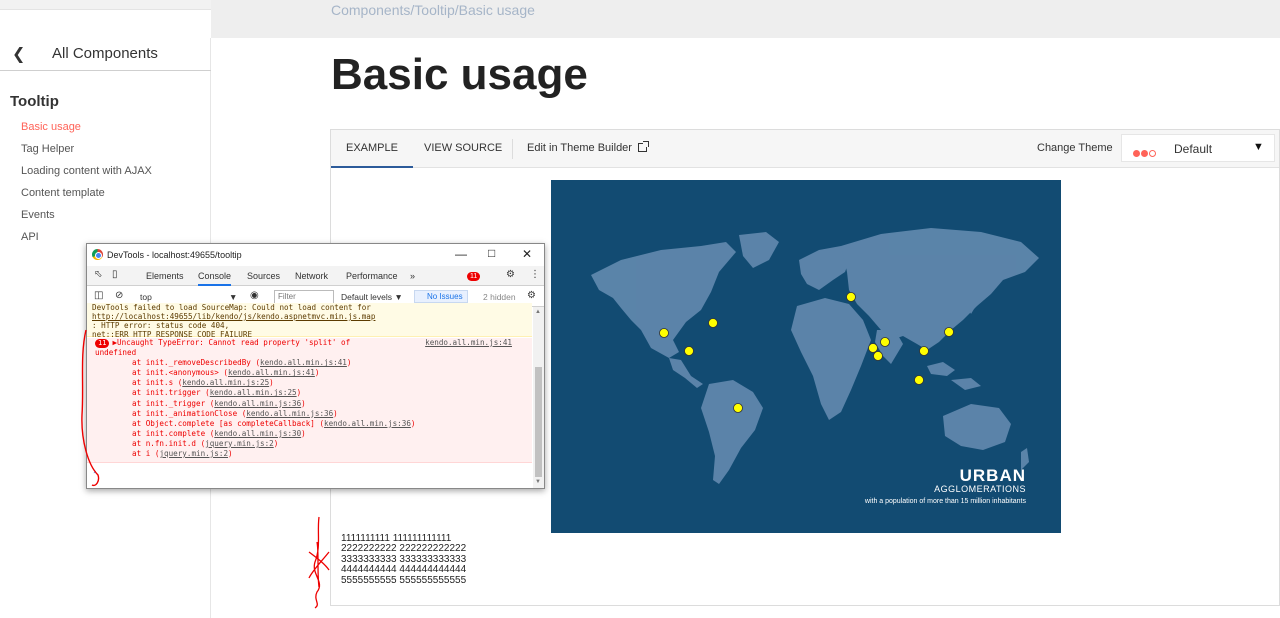 This screenshot has width=1280, height=618. I want to click on sidebar-section-title: Tooltip, so click(34, 101).